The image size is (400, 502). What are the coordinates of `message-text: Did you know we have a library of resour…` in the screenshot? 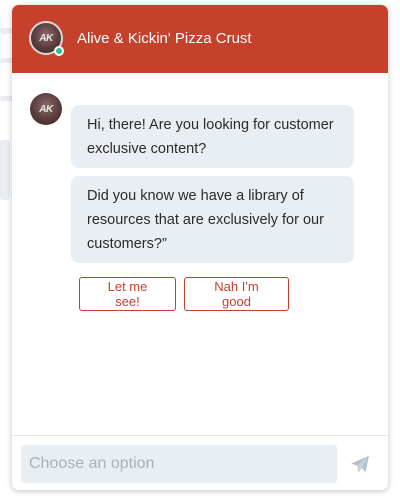 It's located at (205, 220).